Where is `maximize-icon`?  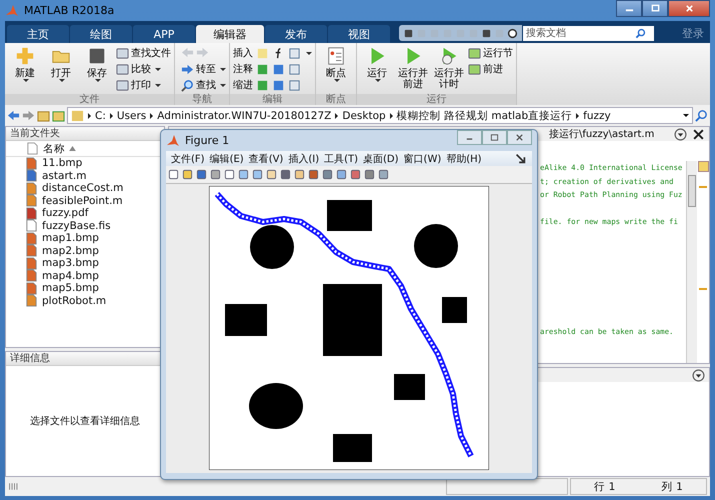
maximize-icon is located at coordinates (655, 8).